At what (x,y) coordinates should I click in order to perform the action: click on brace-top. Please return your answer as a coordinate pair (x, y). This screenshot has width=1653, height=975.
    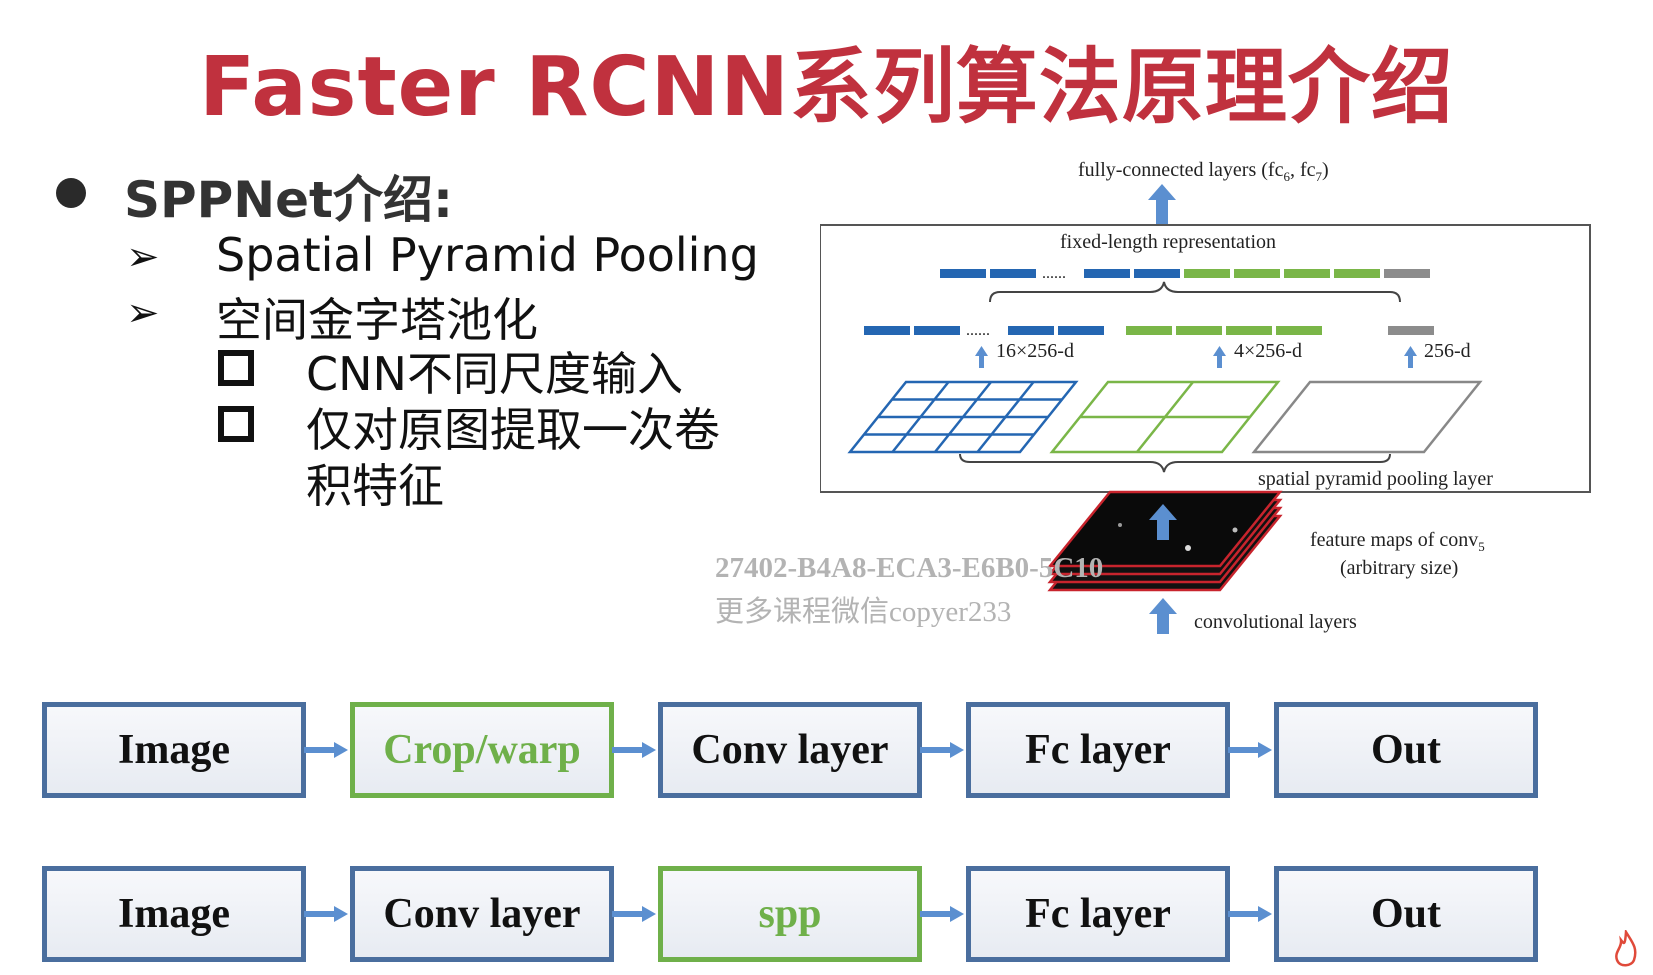
    Looking at the image, I should click on (1195, 292).